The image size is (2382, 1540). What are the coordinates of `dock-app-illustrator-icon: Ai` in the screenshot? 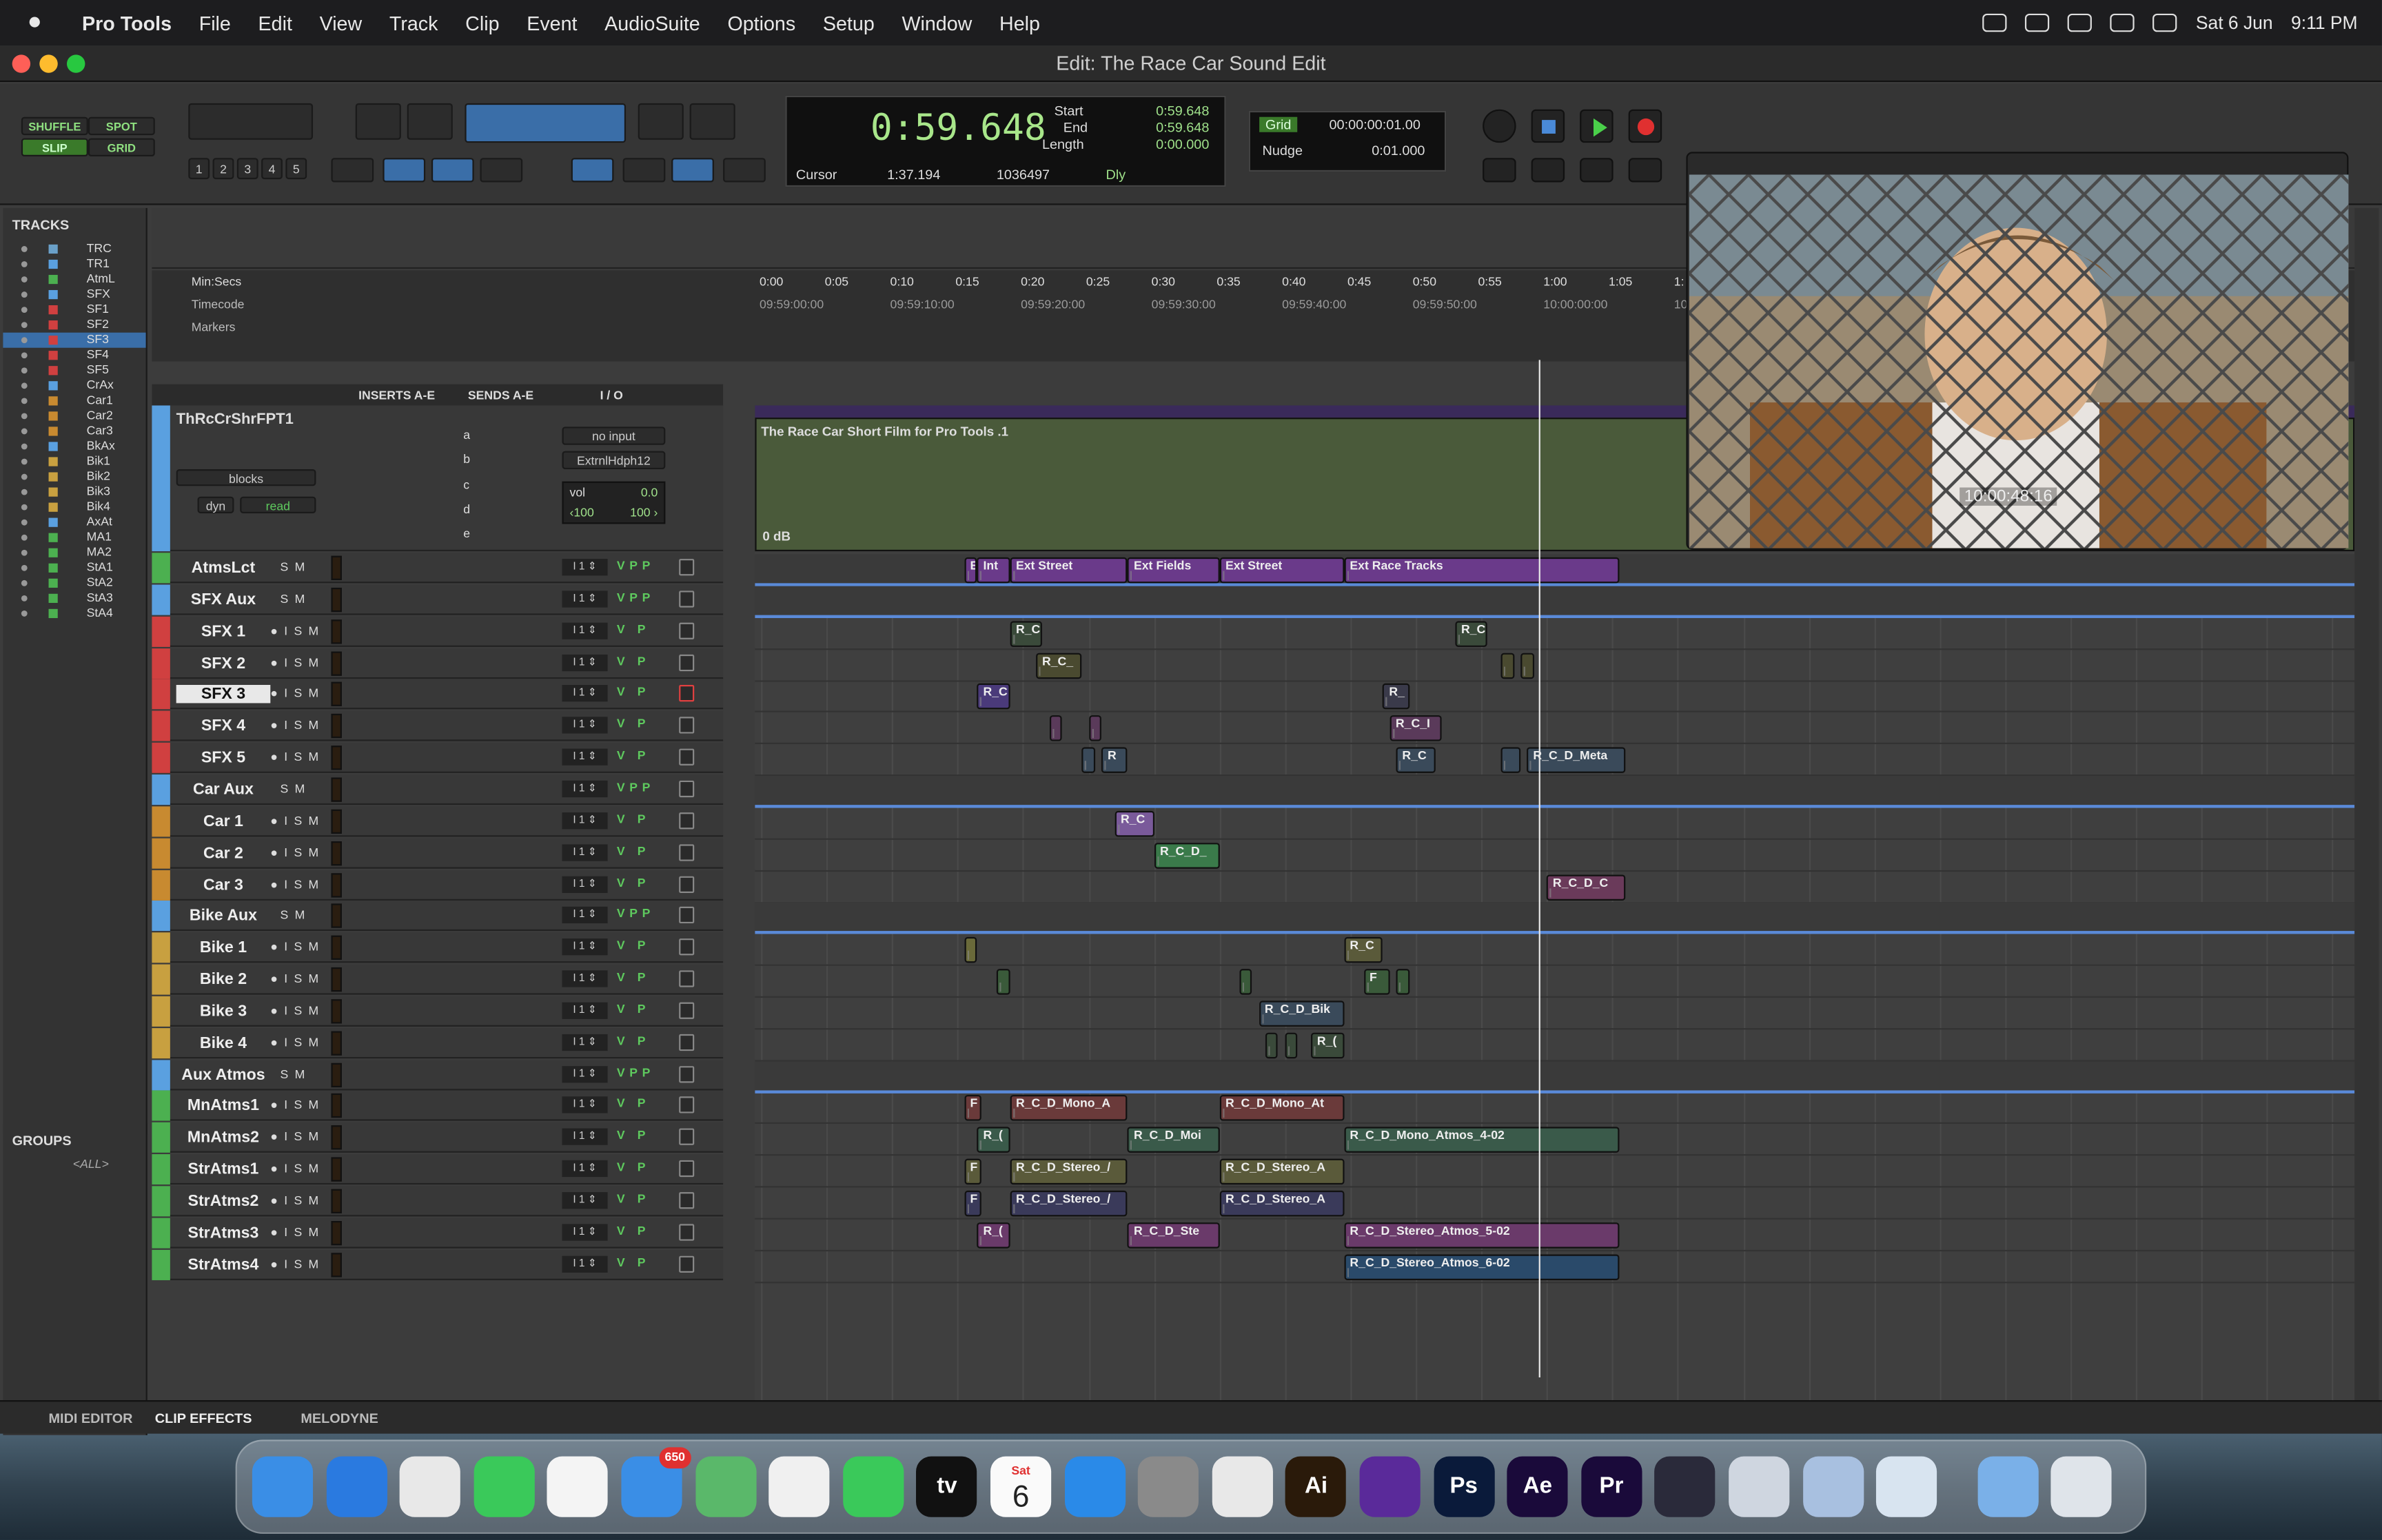 It's located at (1316, 1486).